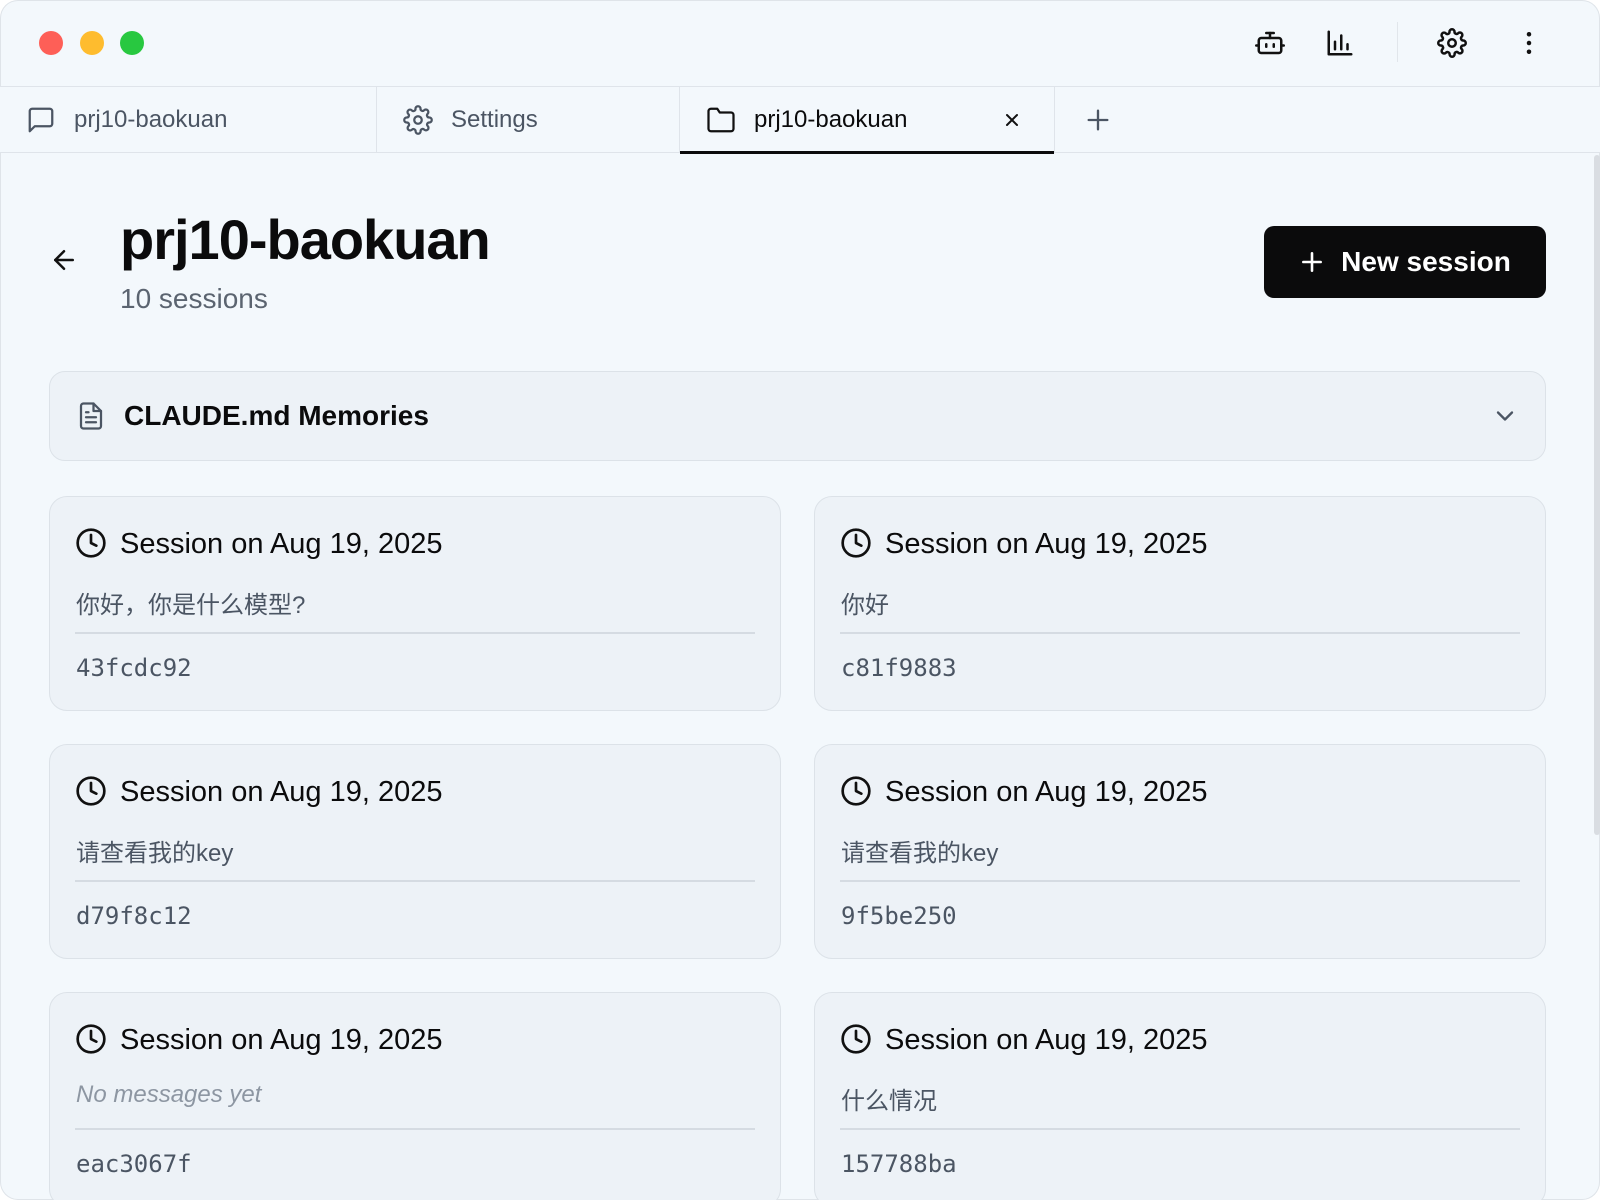  I want to click on plus-icon, so click(1312, 262).